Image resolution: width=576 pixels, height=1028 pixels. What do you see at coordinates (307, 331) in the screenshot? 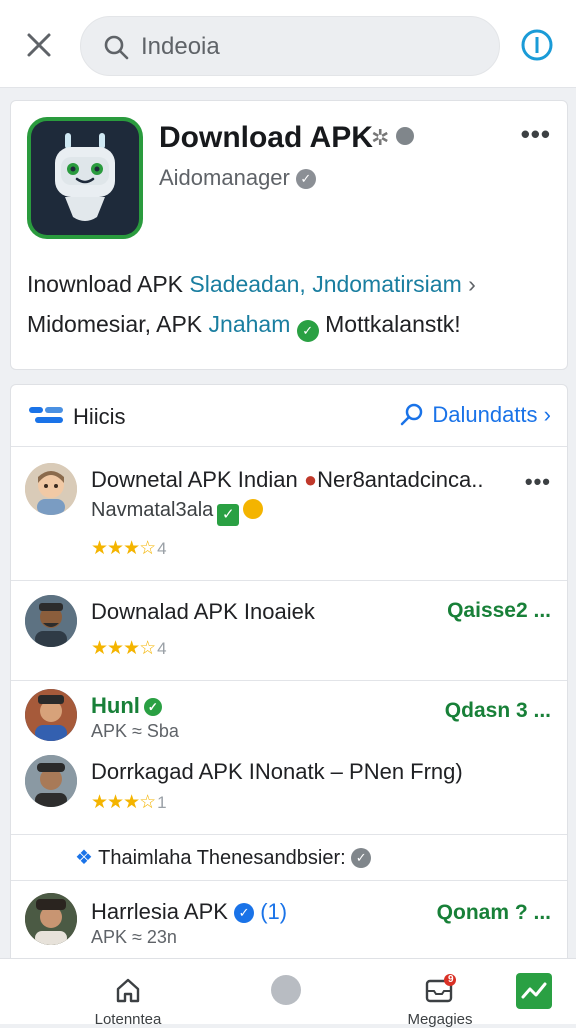
I see `leaf-icon: ✓` at bounding box center [307, 331].